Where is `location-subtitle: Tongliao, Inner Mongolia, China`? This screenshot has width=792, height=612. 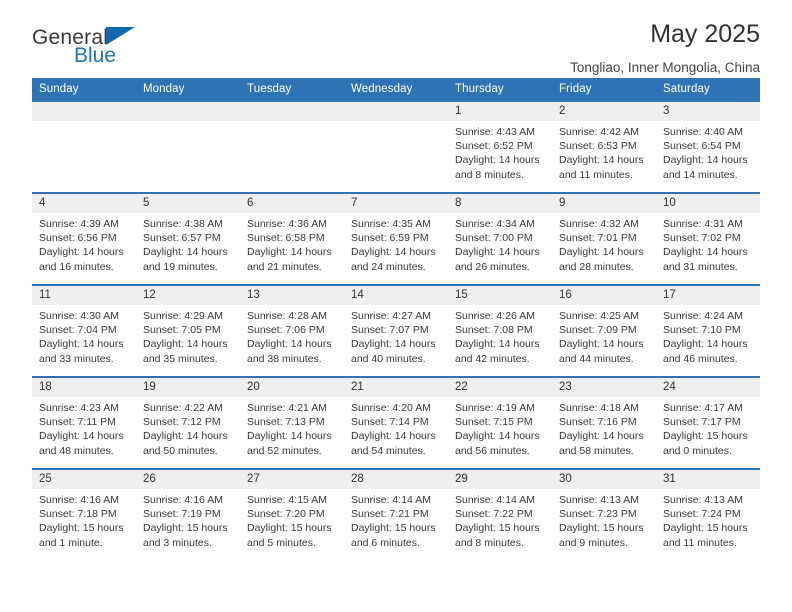
location-subtitle: Tongliao, Inner Mongolia, China is located at coordinates (665, 67).